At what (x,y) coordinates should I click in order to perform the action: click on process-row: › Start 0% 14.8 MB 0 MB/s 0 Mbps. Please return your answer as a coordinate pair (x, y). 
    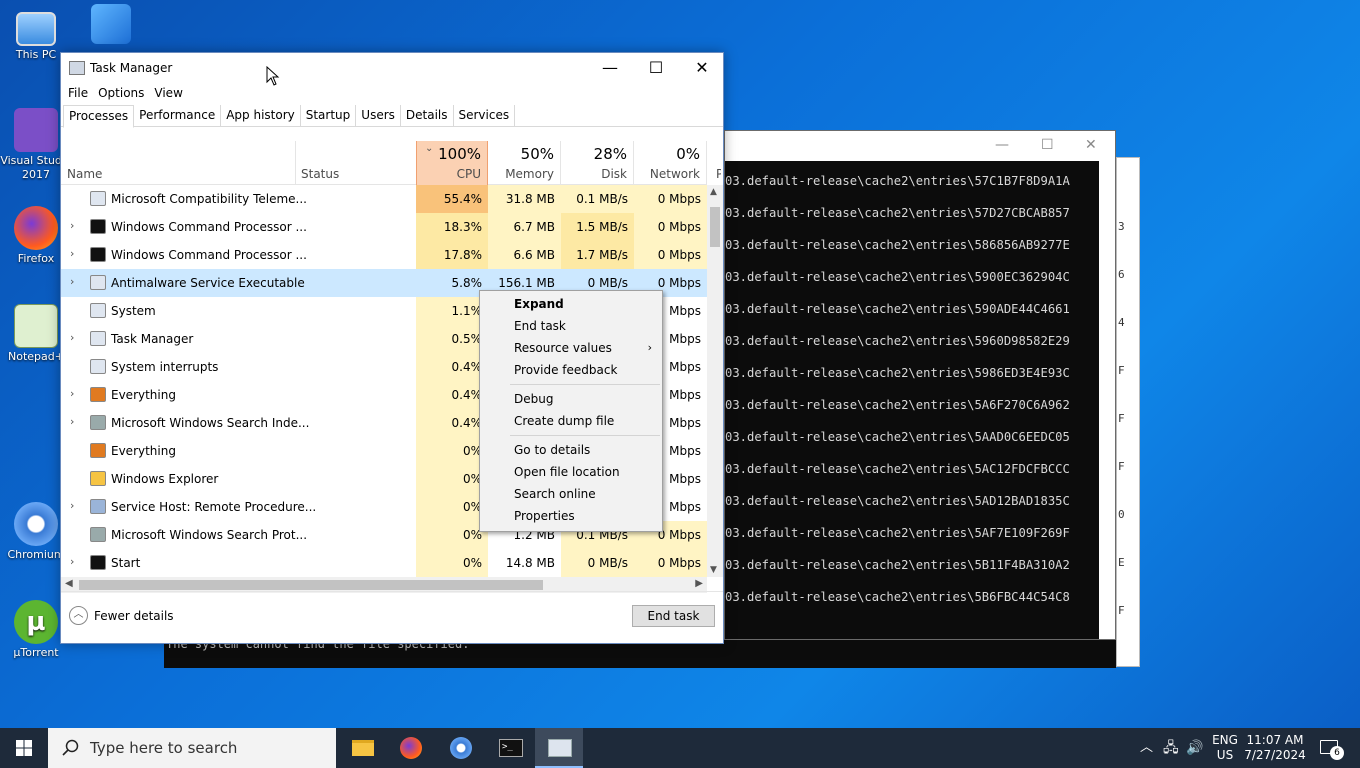
    Looking at the image, I should click on (384, 563).